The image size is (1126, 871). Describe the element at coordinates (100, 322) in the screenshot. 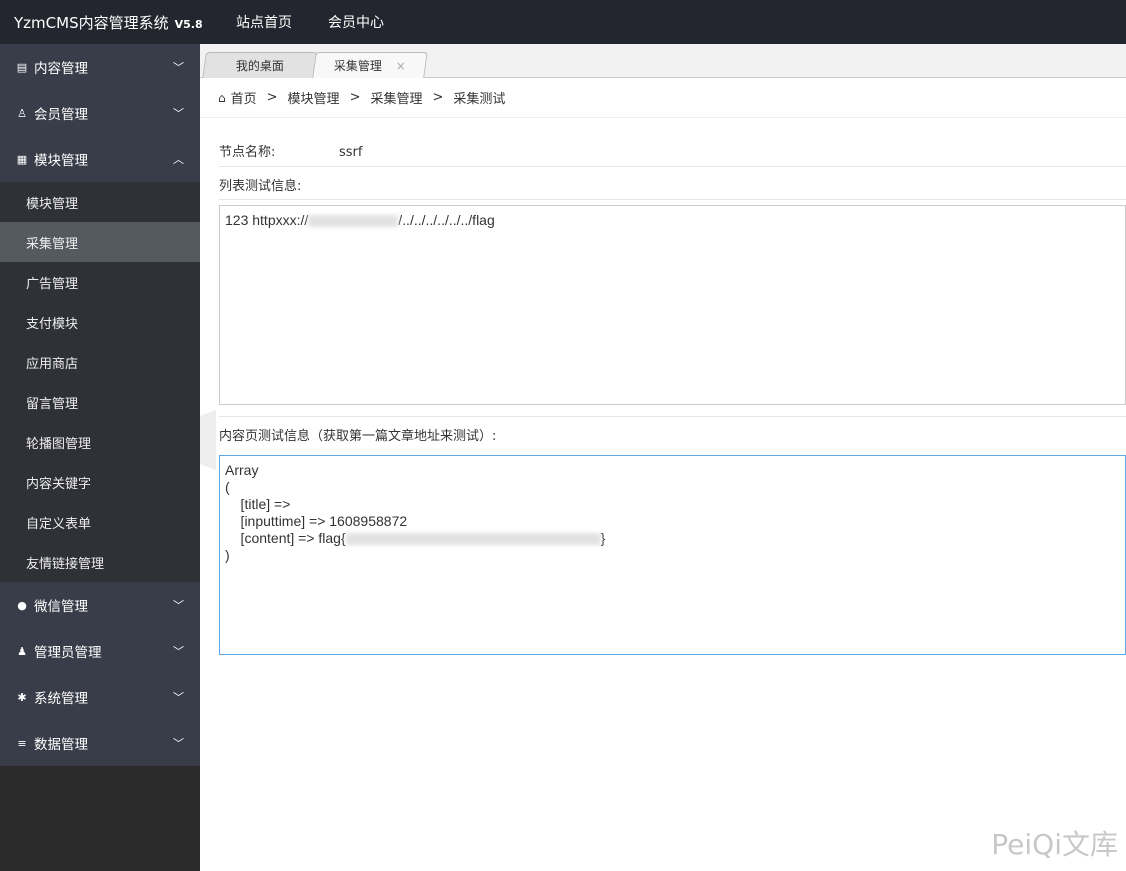

I see `sidebar-item: 支付模块` at that location.